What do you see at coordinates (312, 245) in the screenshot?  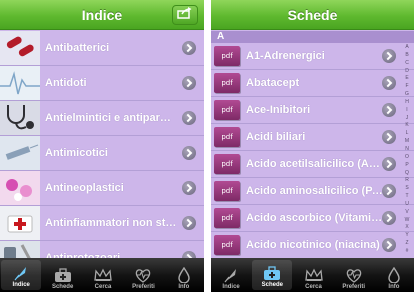 I see `list-item: pdf Acido nicotinico (niacina)` at bounding box center [312, 245].